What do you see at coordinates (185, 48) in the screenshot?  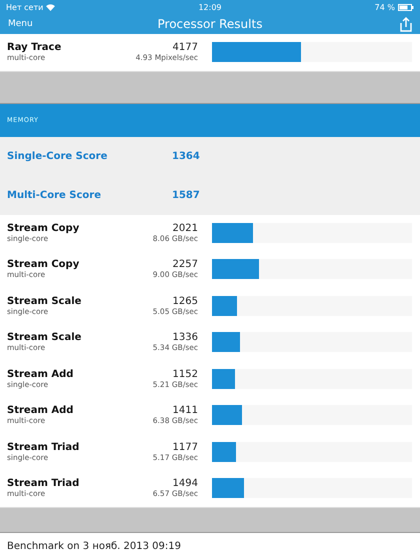 I see `test-score: 4177` at bounding box center [185, 48].